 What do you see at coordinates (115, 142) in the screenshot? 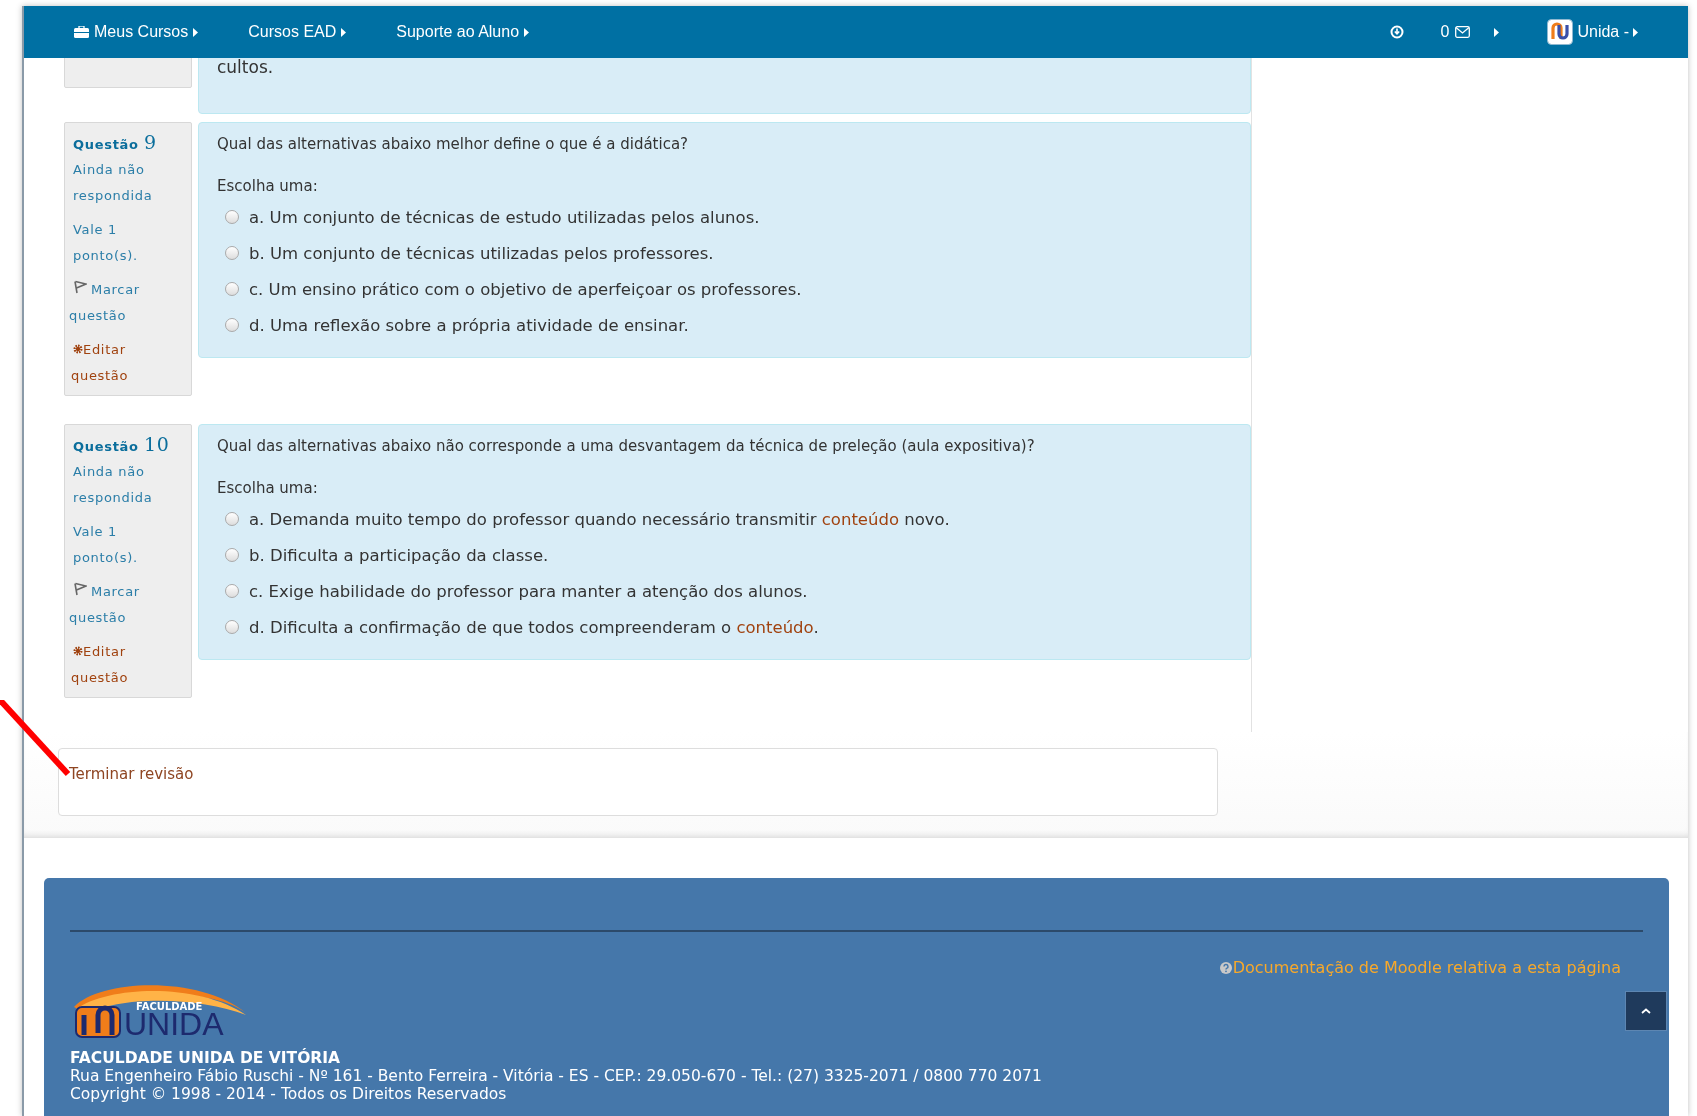
I see `question-number: Questão 9` at bounding box center [115, 142].